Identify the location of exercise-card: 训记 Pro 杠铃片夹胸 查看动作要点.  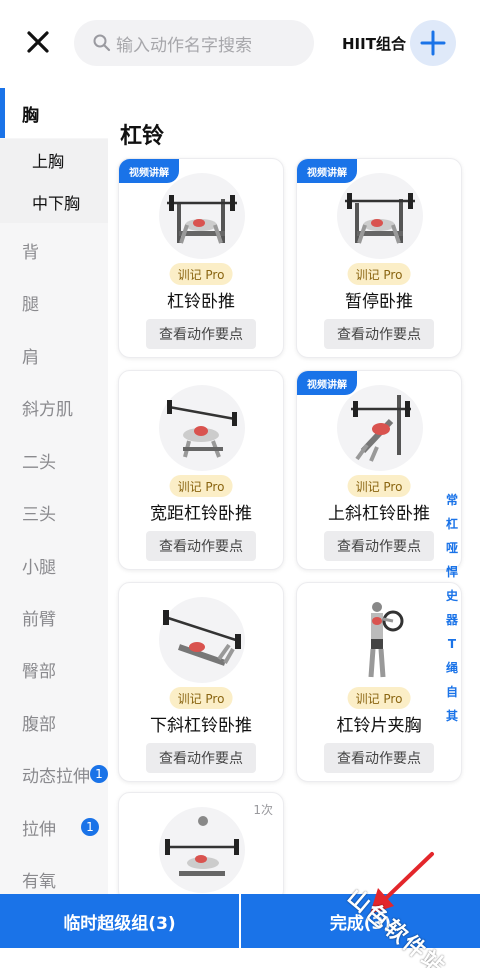
(379, 682).